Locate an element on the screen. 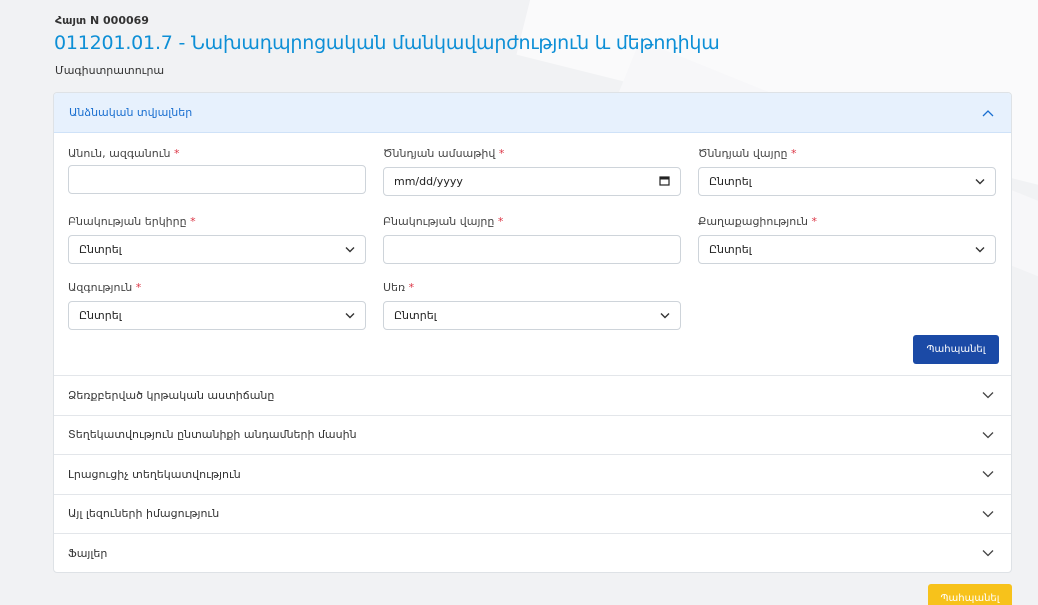 The height and width of the screenshot is (605, 1038). citizenship-value: Ընտրել is located at coordinates (730, 249).